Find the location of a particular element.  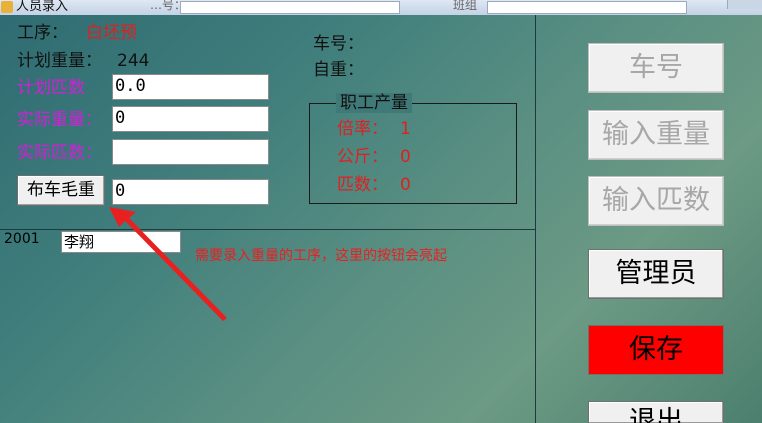

save-button: 保存 is located at coordinates (656, 350).